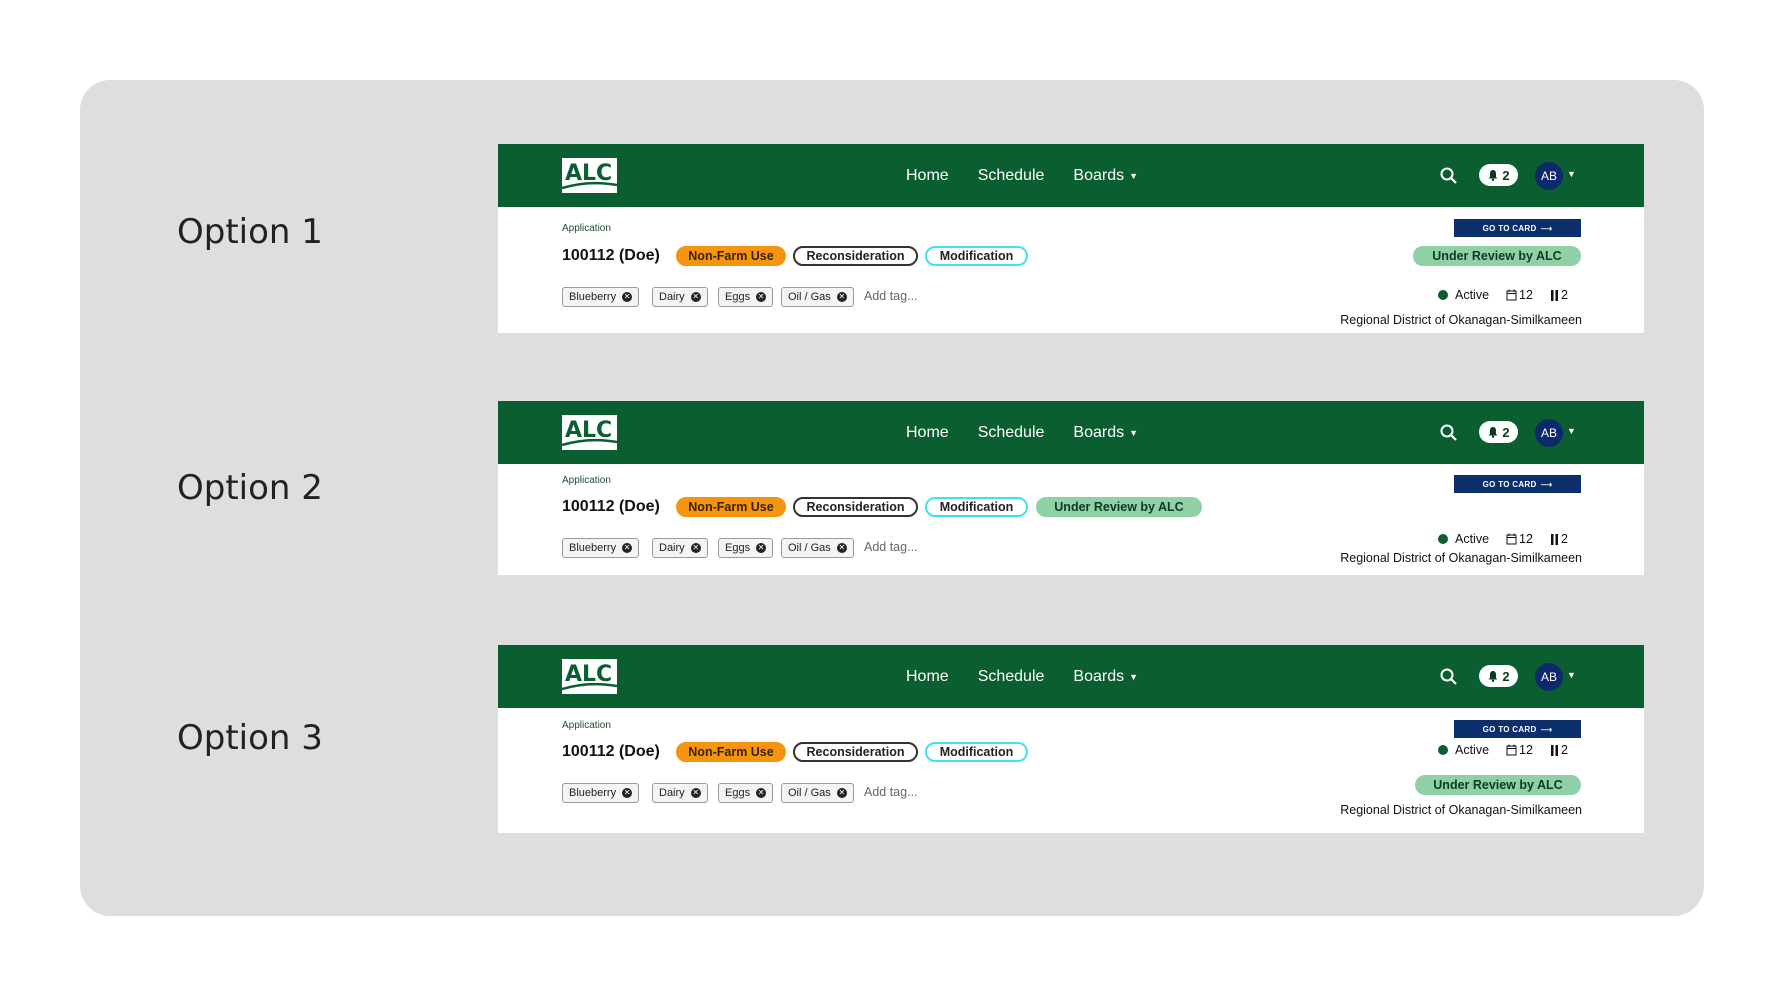 This screenshot has width=1776, height=992. What do you see at coordinates (250, 738) in the screenshot?
I see `option-3-label: Option 3` at bounding box center [250, 738].